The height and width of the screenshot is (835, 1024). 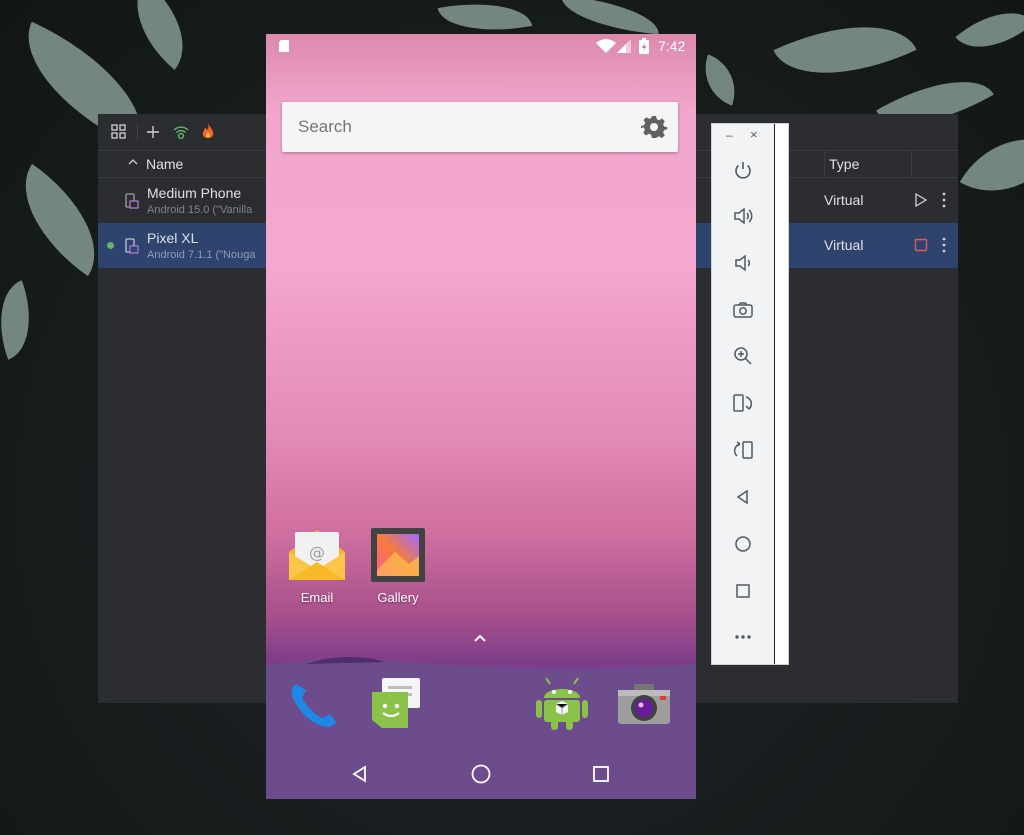 I want to click on wifi-icon, so click(x=606, y=46).